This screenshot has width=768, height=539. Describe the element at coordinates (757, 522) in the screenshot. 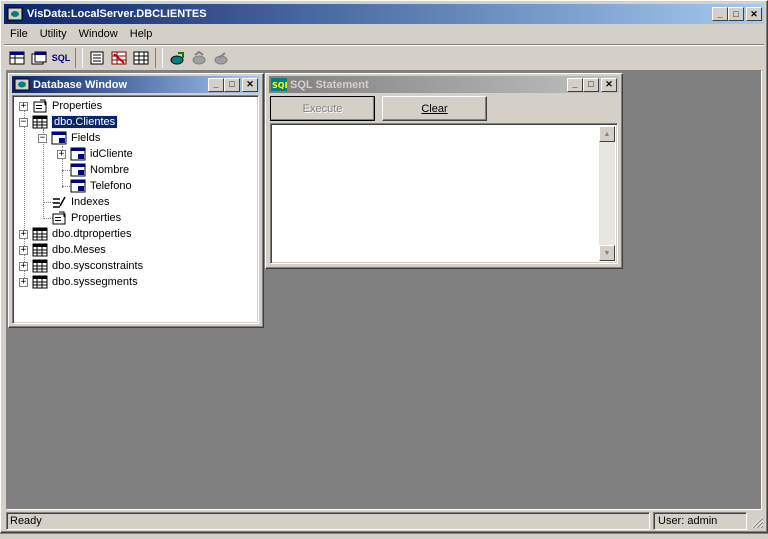

I see `resize-grip-icon` at that location.